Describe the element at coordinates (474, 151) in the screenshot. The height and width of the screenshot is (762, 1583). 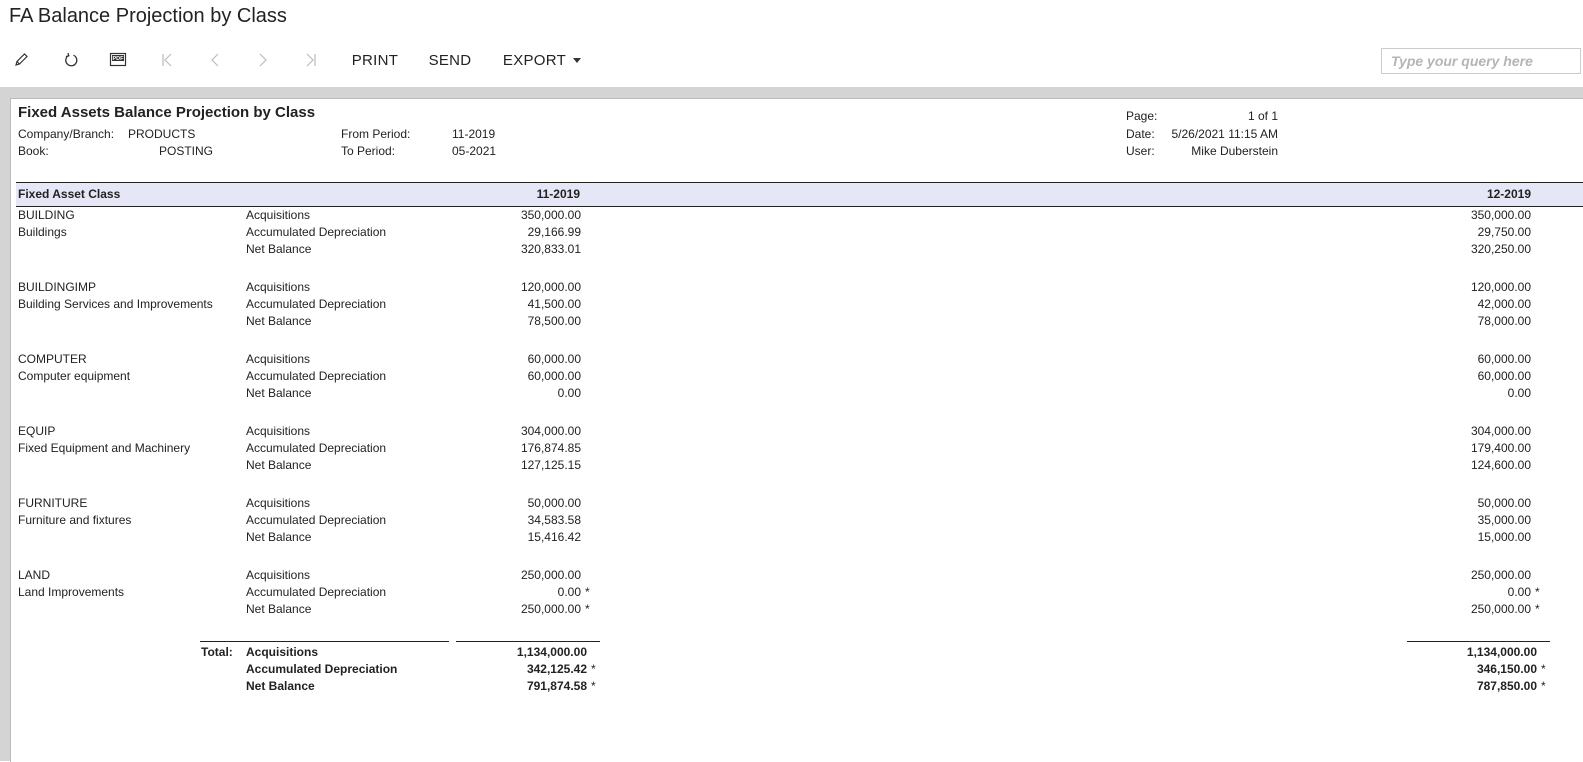
I see `to-period-value: 05-2021` at that location.